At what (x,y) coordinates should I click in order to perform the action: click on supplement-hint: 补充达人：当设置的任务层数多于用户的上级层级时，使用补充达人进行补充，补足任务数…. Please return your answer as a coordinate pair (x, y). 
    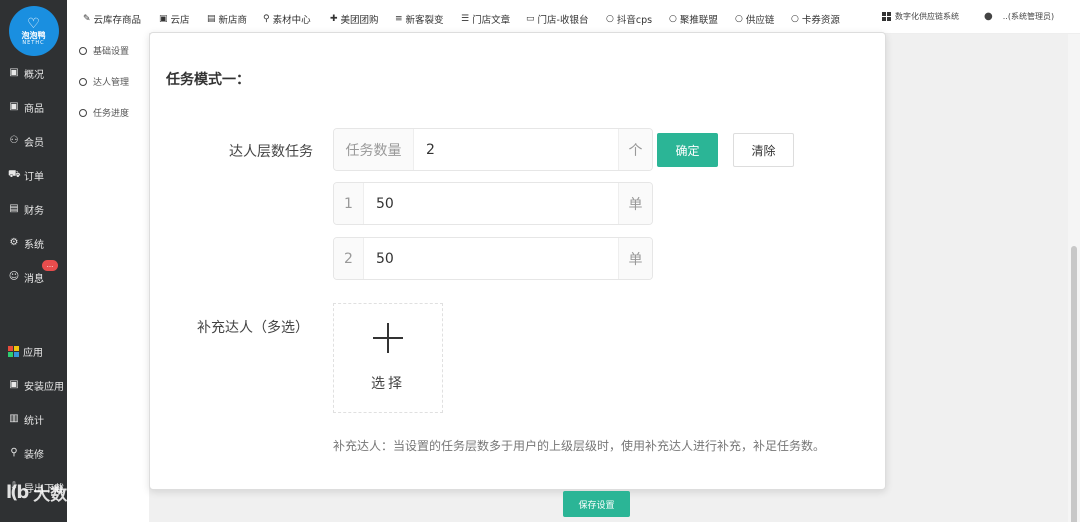
    Looking at the image, I should click on (579, 446).